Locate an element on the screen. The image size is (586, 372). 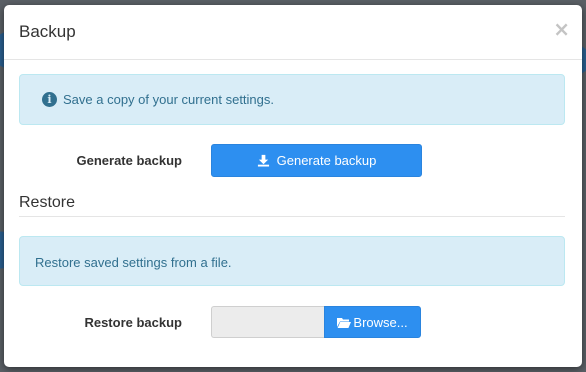
backup-info-text: Save a copy of your current settings. is located at coordinates (168, 99).